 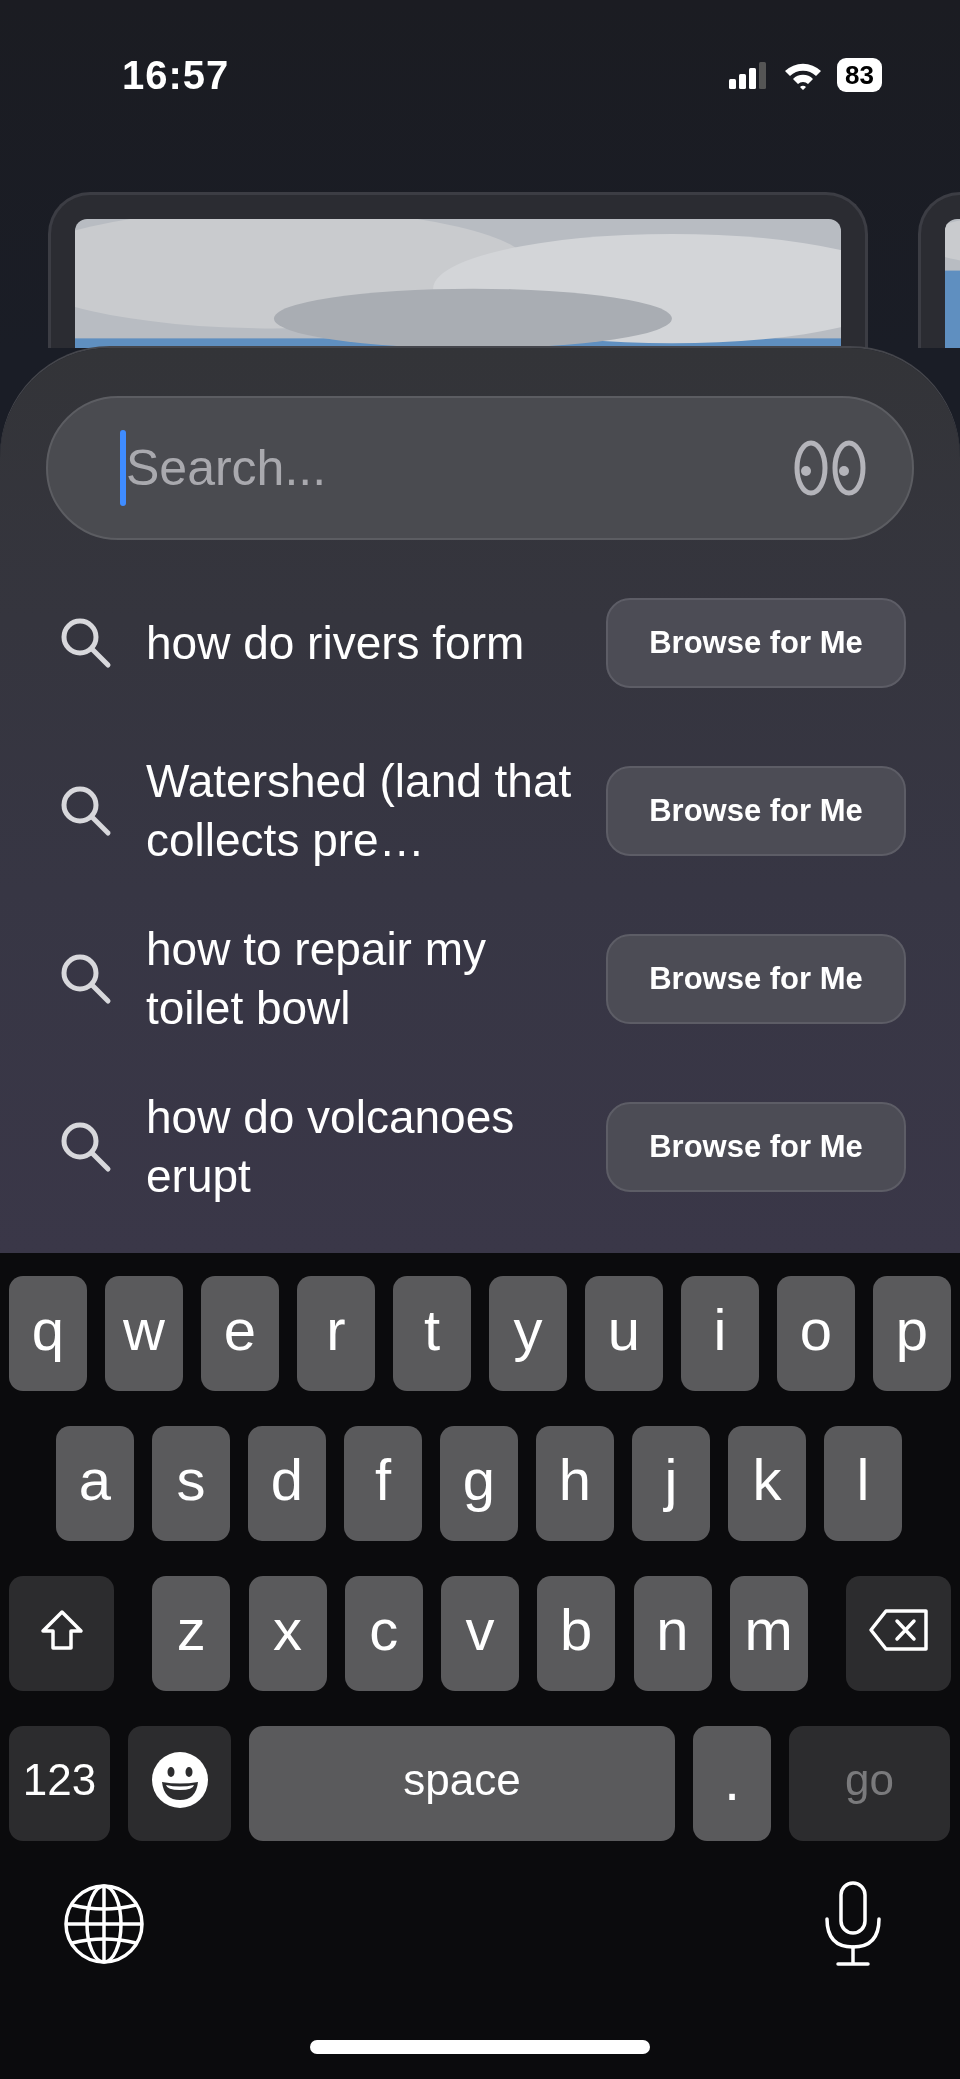 I want to click on letter-key: e, so click(x=240, y=1333).